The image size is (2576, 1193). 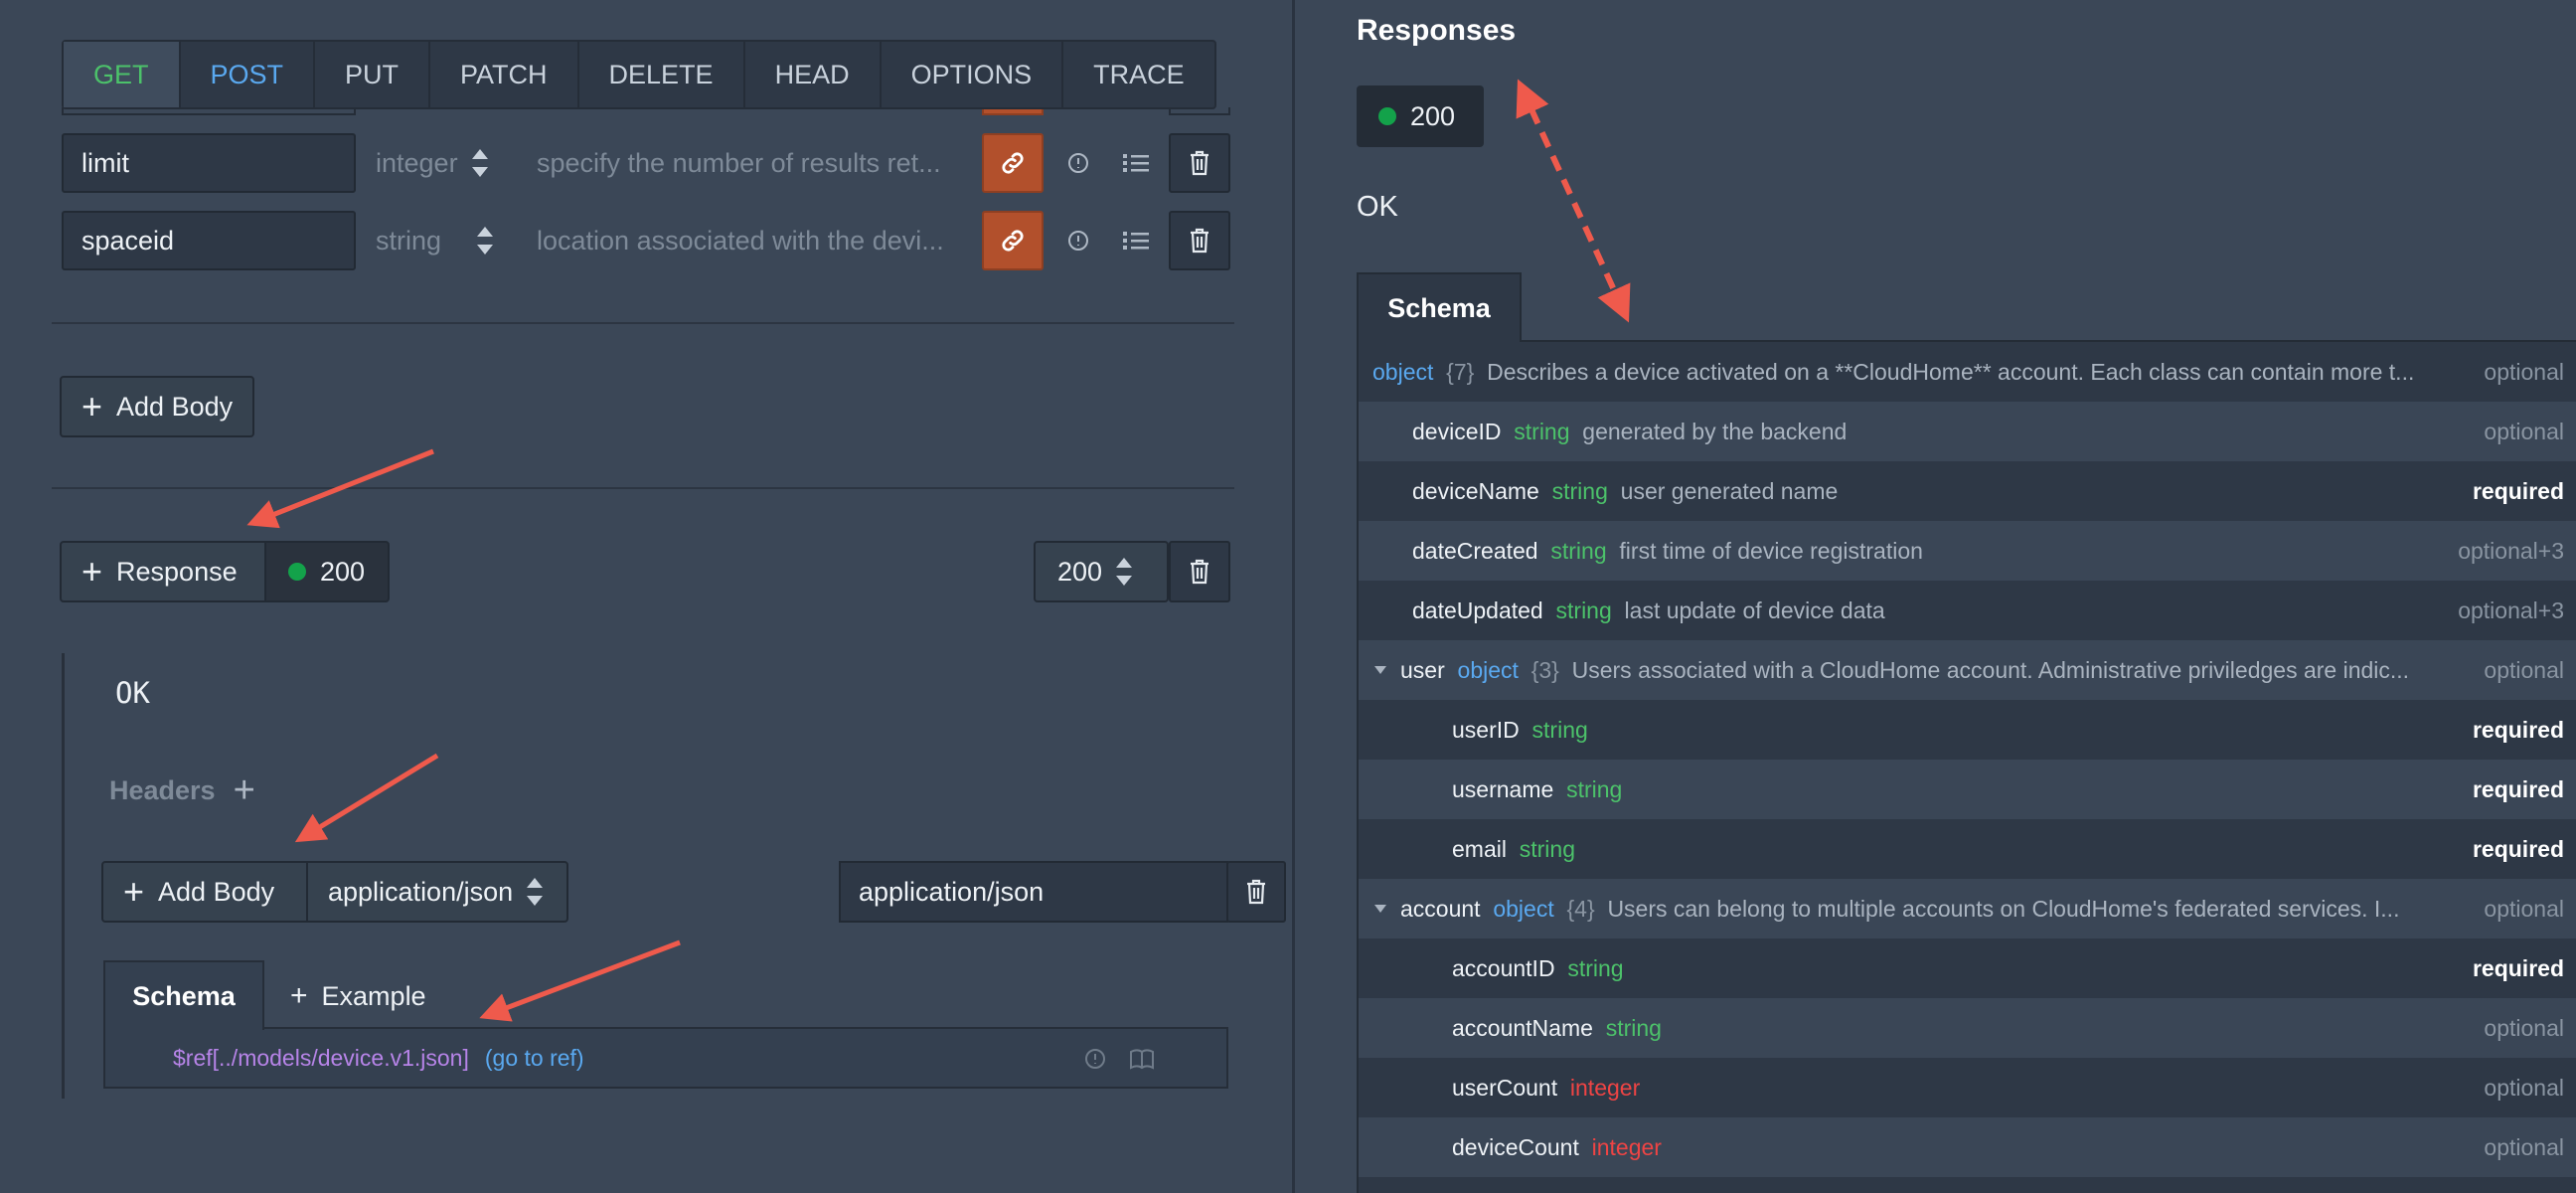 What do you see at coordinates (1475, 490) in the screenshot?
I see `schema-property-name: deviceName` at bounding box center [1475, 490].